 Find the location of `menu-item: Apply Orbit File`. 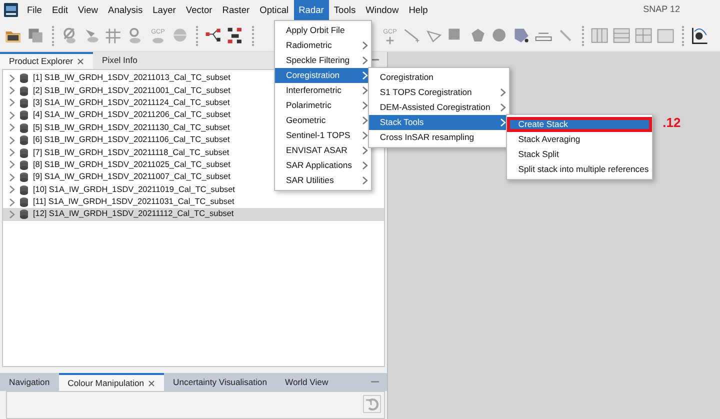

menu-item: Apply Orbit File is located at coordinates (323, 30).